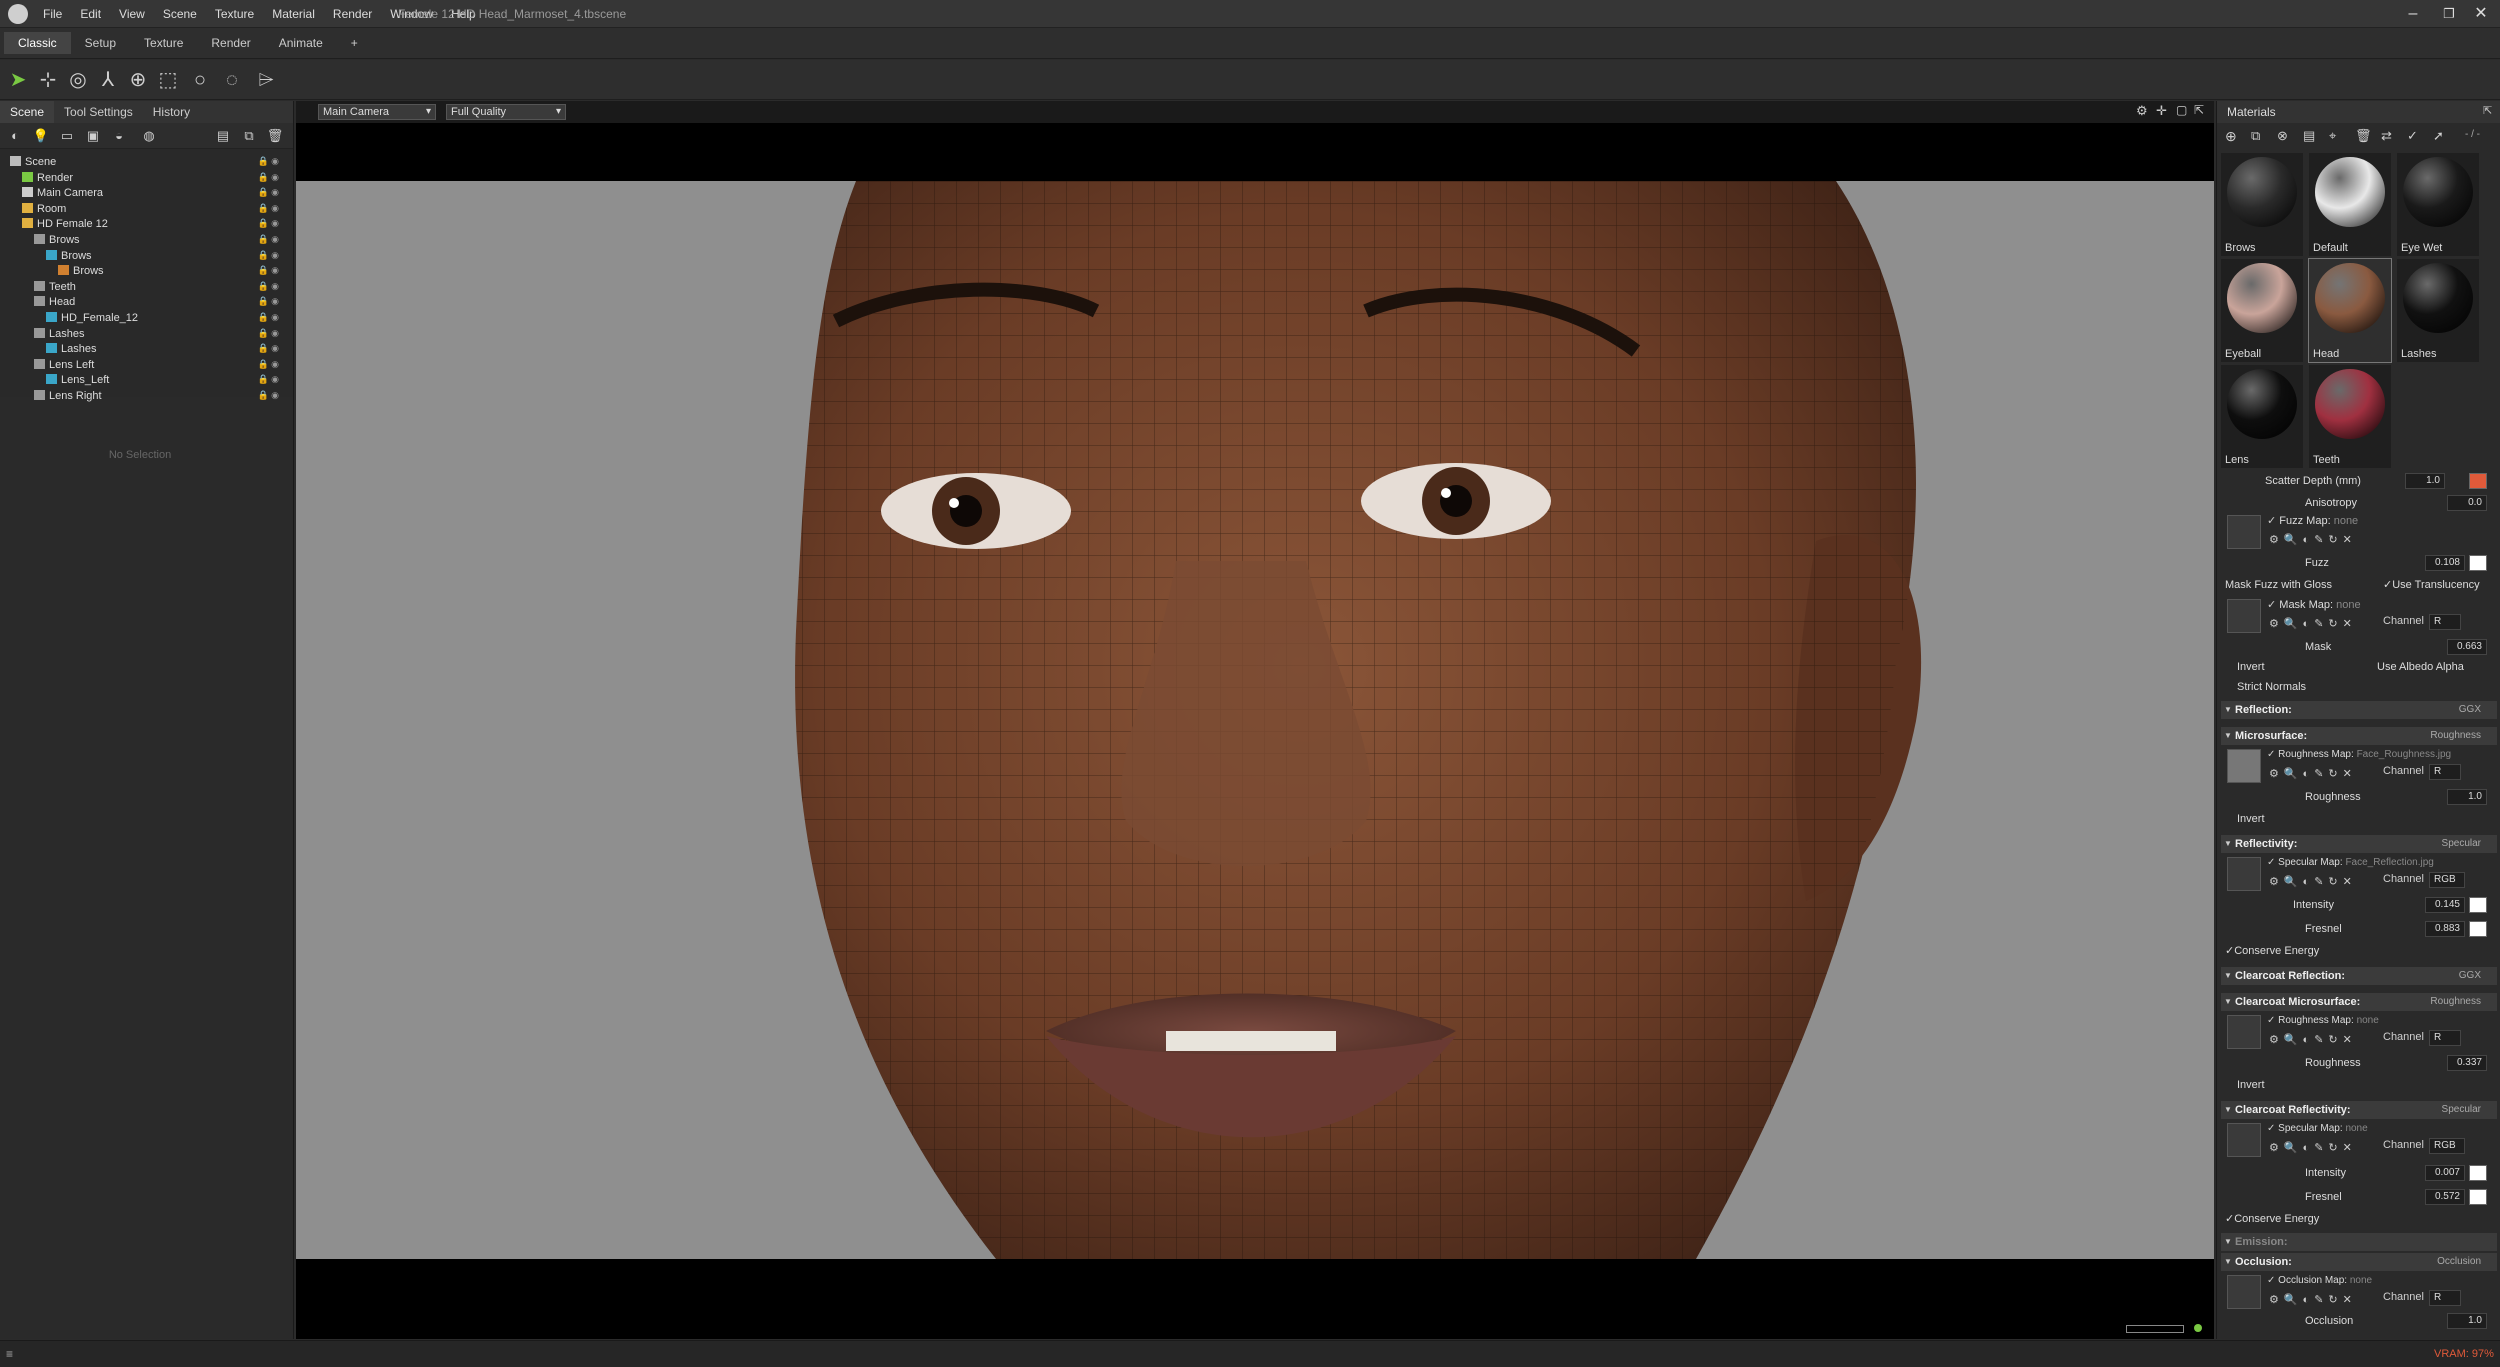  What do you see at coordinates (2461, 1110) in the screenshot?
I see `clearcoat-reflectivity-mode: Specular` at bounding box center [2461, 1110].